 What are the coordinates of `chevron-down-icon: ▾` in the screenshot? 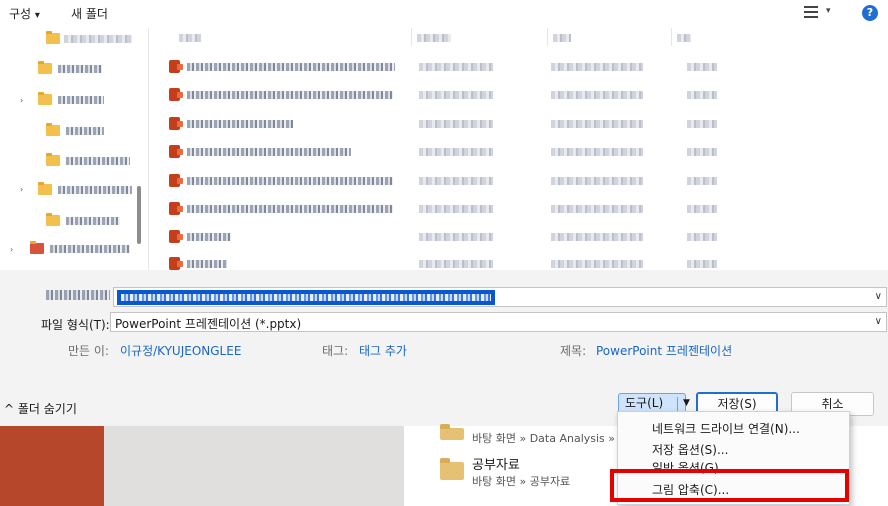 It's located at (37, 15).